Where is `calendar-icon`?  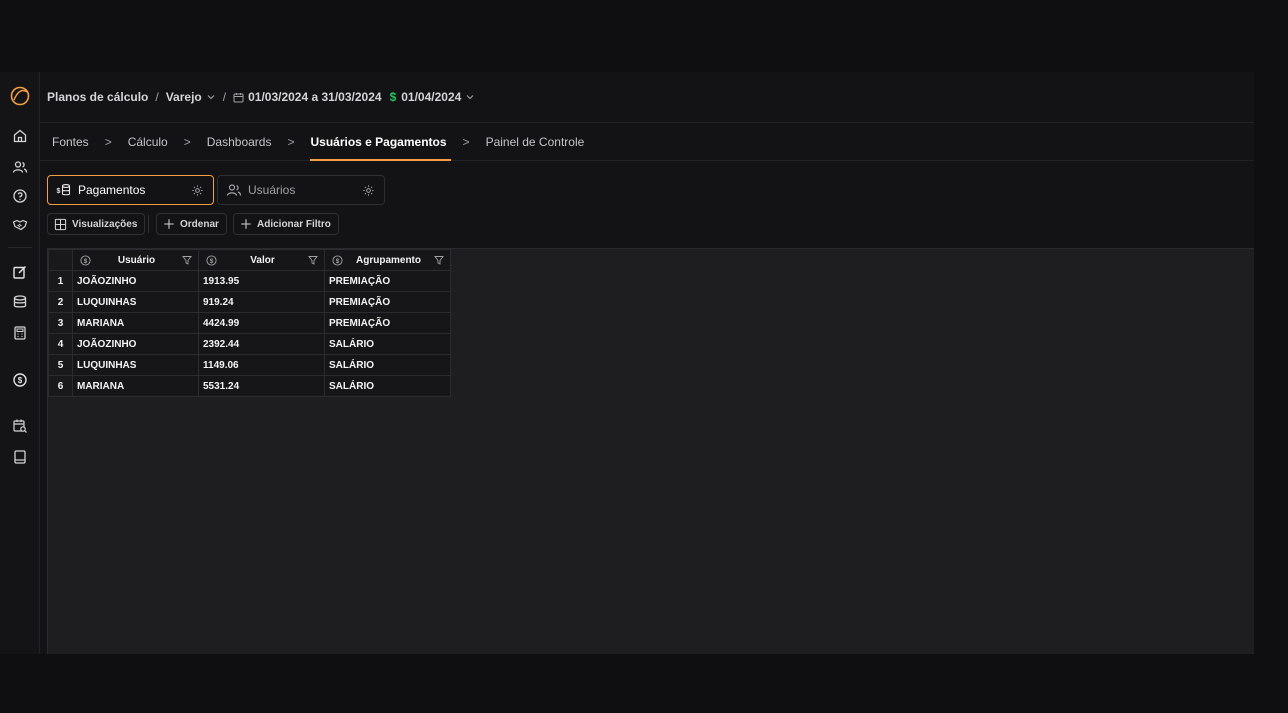 calendar-icon is located at coordinates (238, 97).